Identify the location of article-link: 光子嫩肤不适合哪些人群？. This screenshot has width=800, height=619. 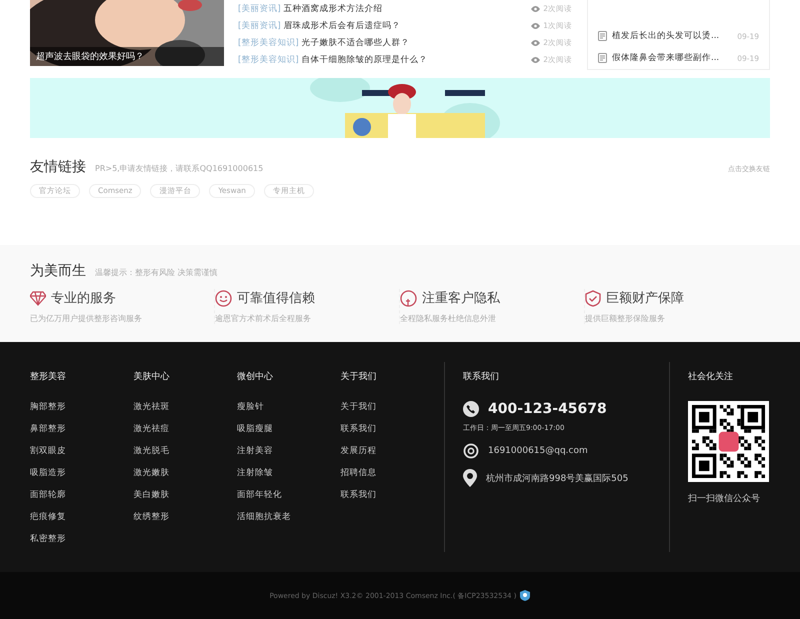
(356, 42).